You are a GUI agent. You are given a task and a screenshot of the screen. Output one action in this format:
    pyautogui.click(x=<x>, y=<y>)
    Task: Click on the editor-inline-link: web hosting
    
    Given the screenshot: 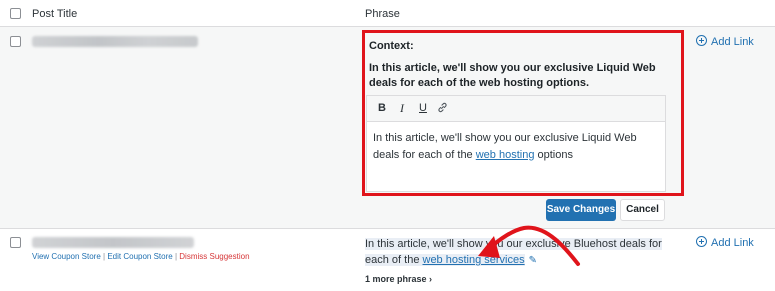 What is the action you would take?
    pyautogui.click(x=505, y=155)
    